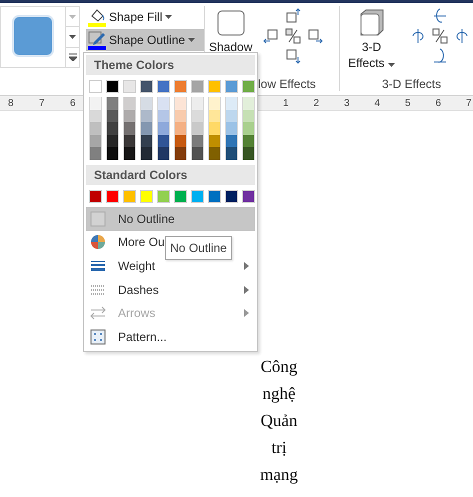 The height and width of the screenshot is (497, 473). I want to click on nudge-left-icon, so click(271, 36).